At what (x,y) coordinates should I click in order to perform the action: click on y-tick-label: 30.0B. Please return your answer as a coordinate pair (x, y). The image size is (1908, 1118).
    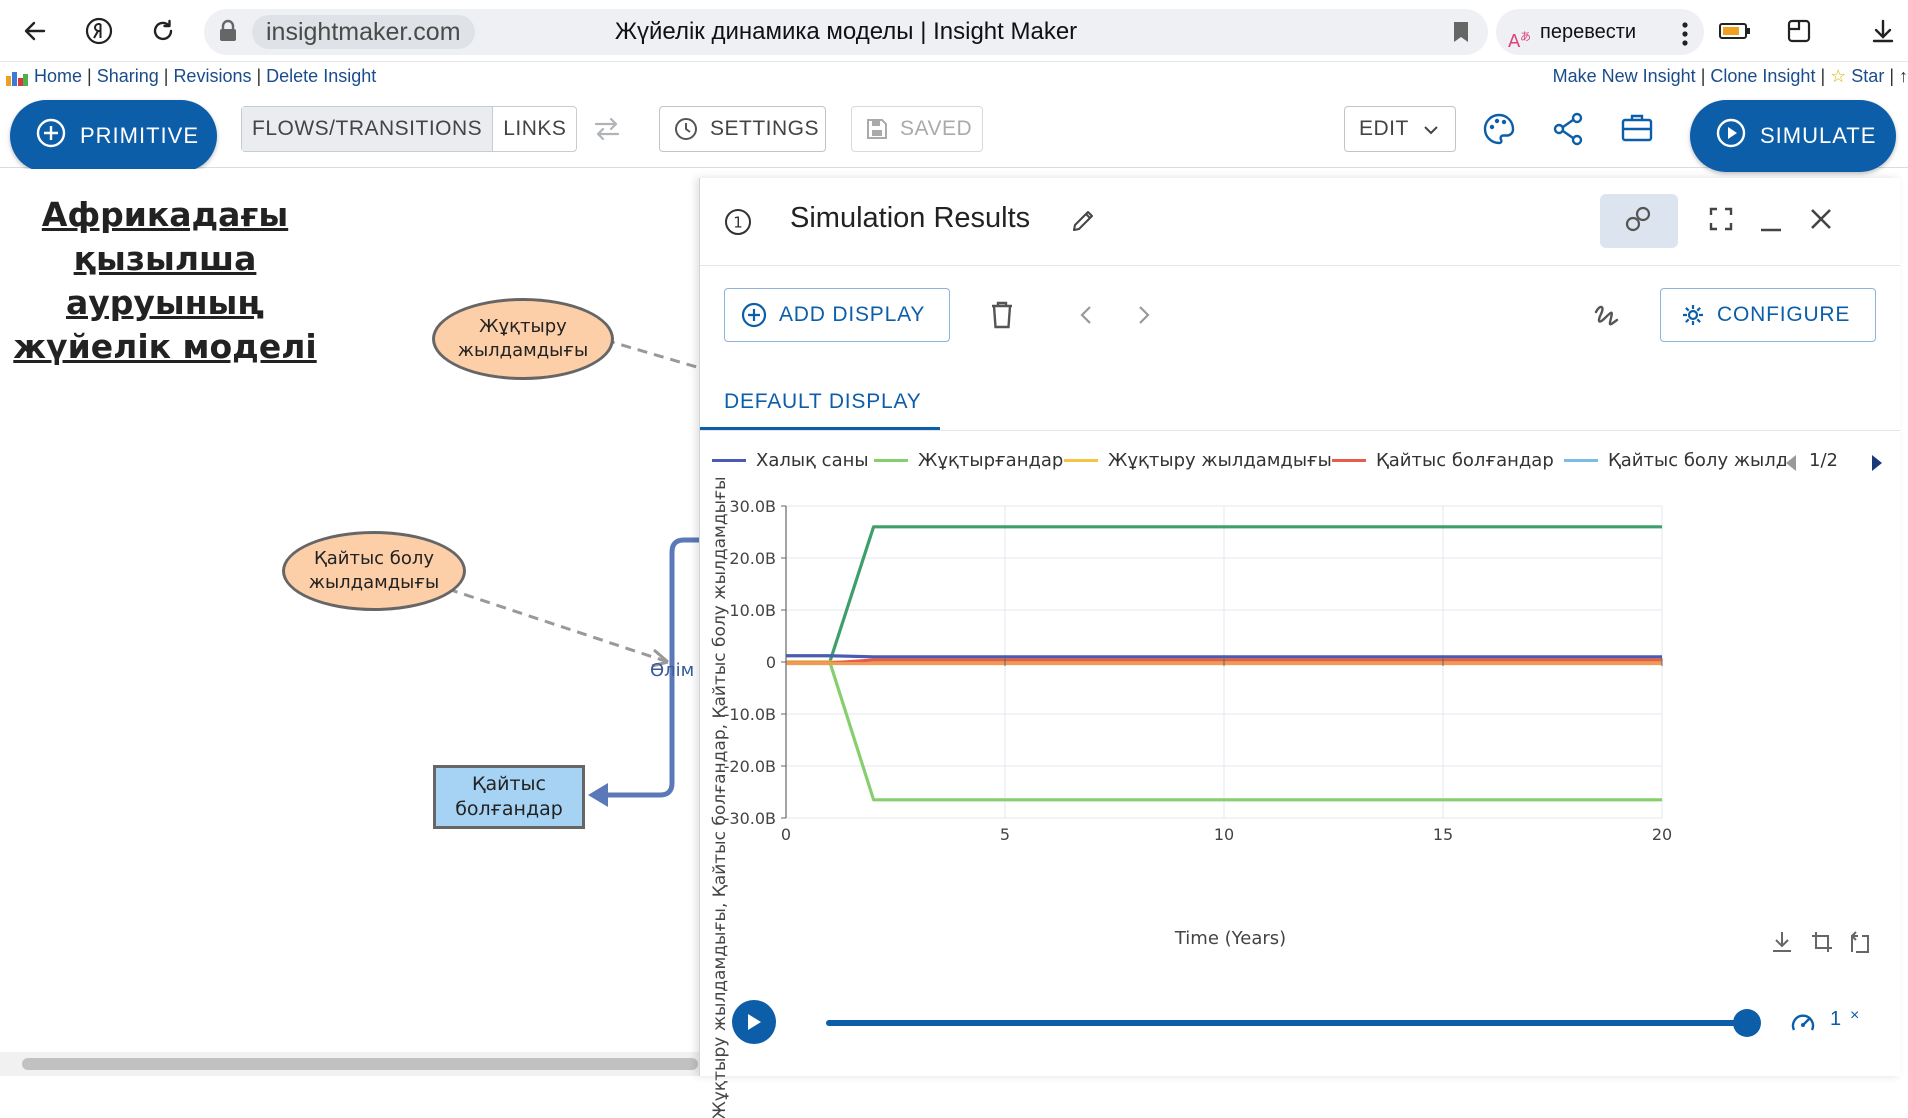
    Looking at the image, I should click on (752, 506).